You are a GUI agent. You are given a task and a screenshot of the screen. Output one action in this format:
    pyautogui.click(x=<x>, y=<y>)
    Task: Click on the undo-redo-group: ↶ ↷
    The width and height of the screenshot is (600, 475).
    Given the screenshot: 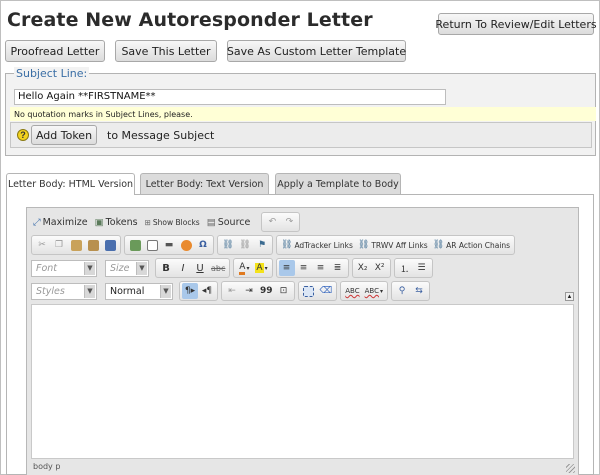 What is the action you would take?
    pyautogui.click(x=281, y=222)
    